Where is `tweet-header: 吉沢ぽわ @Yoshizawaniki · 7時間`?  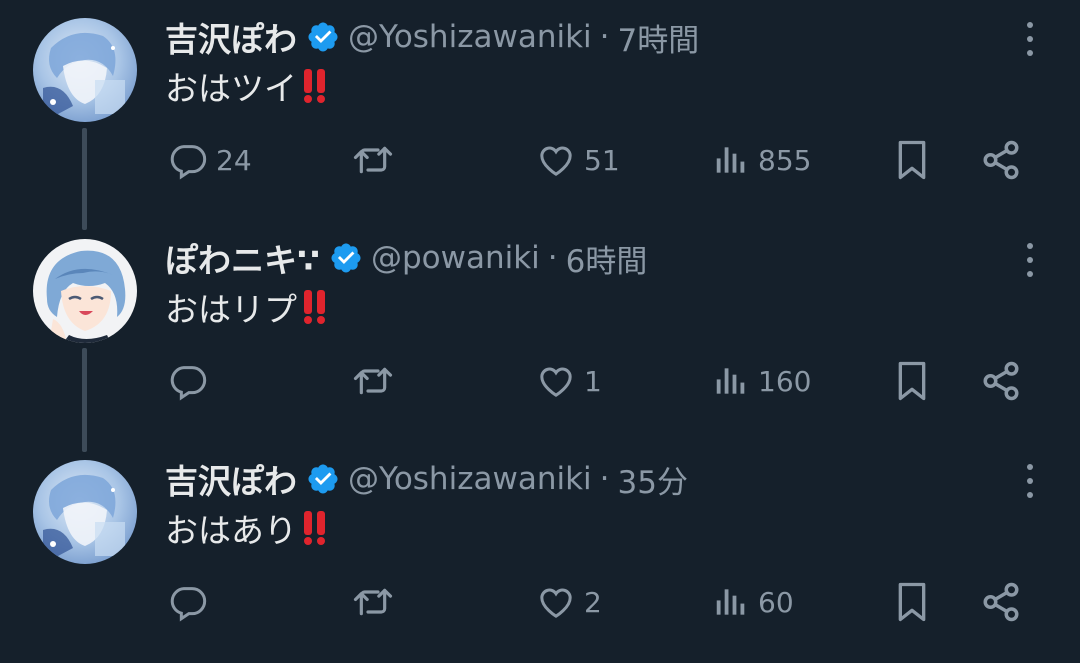
tweet-header: 吉沢ぽわ @Yoshizawaniki · 7時間 is located at coordinates (432, 37).